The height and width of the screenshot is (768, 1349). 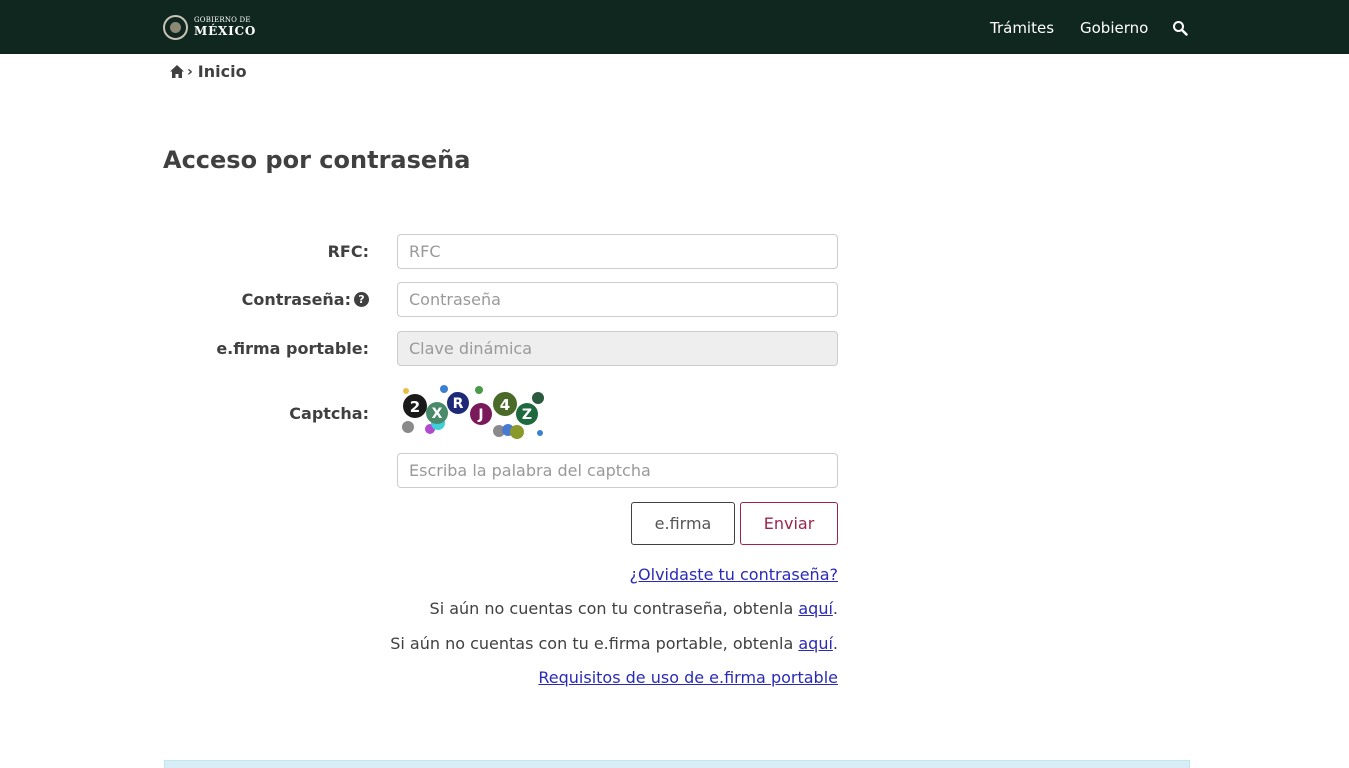 What do you see at coordinates (789, 523) in the screenshot?
I see `enviar-button: Enviar` at bounding box center [789, 523].